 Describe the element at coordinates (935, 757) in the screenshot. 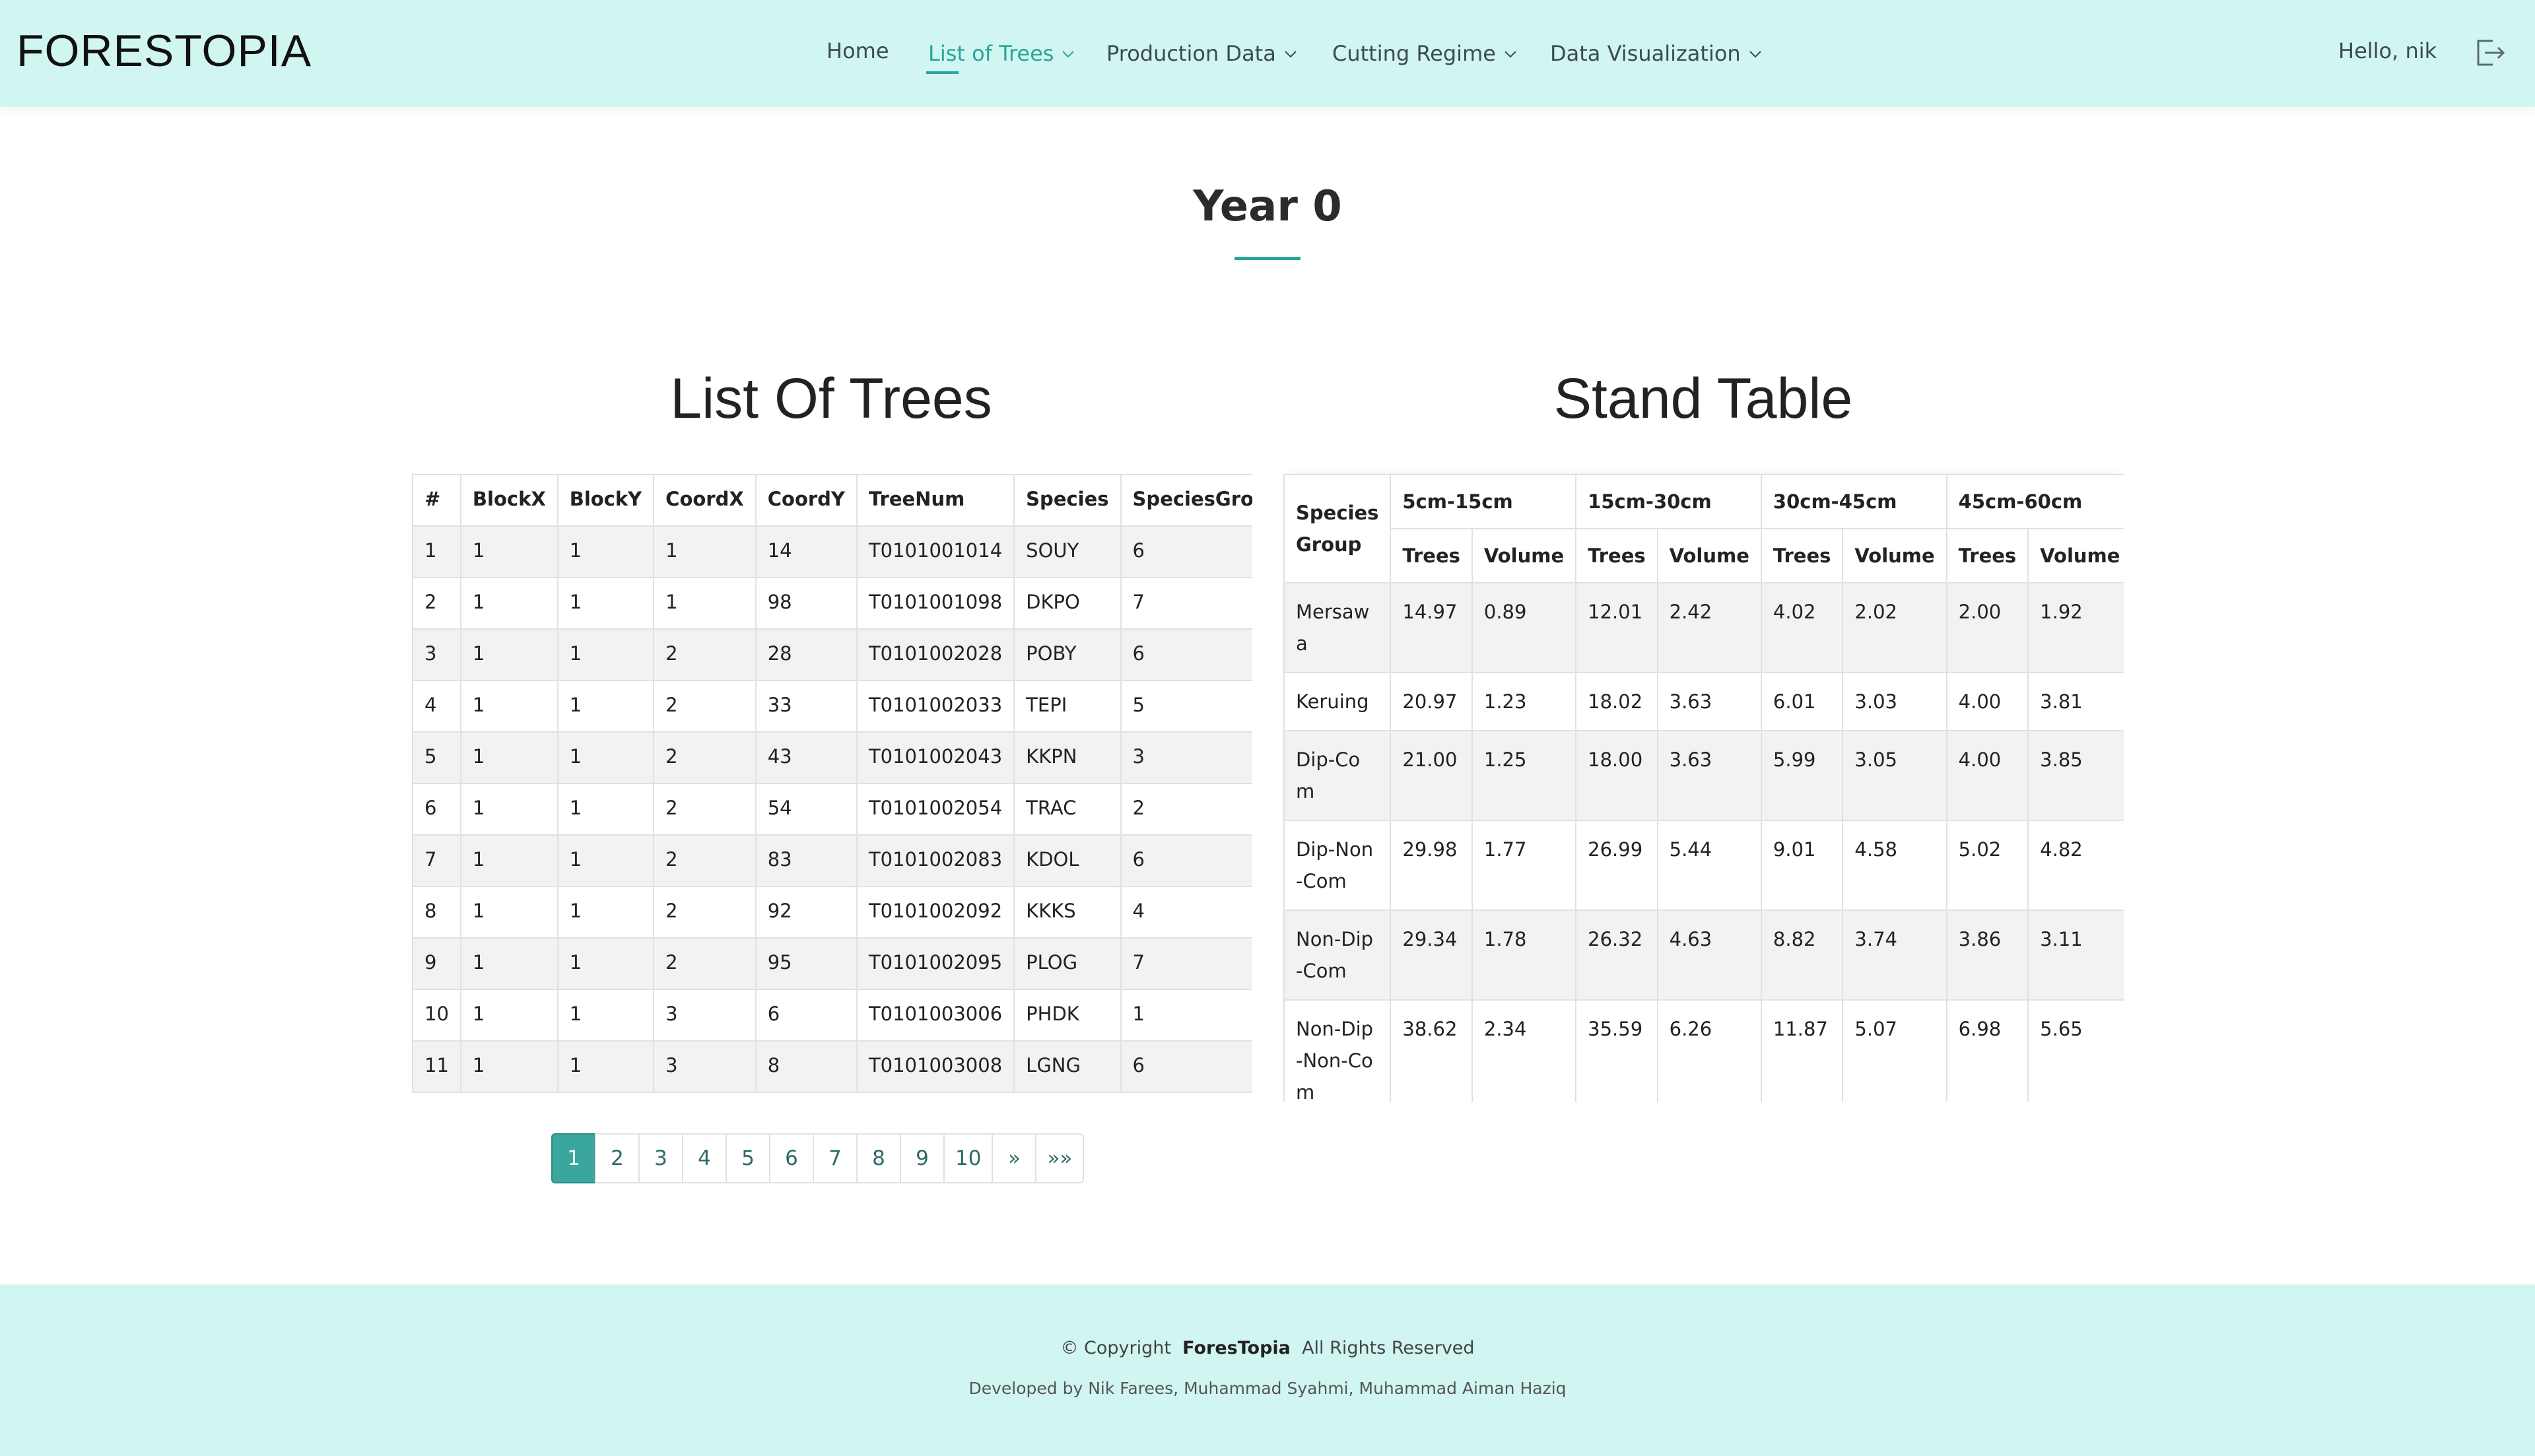

I see `table-cell: T0101002043` at that location.